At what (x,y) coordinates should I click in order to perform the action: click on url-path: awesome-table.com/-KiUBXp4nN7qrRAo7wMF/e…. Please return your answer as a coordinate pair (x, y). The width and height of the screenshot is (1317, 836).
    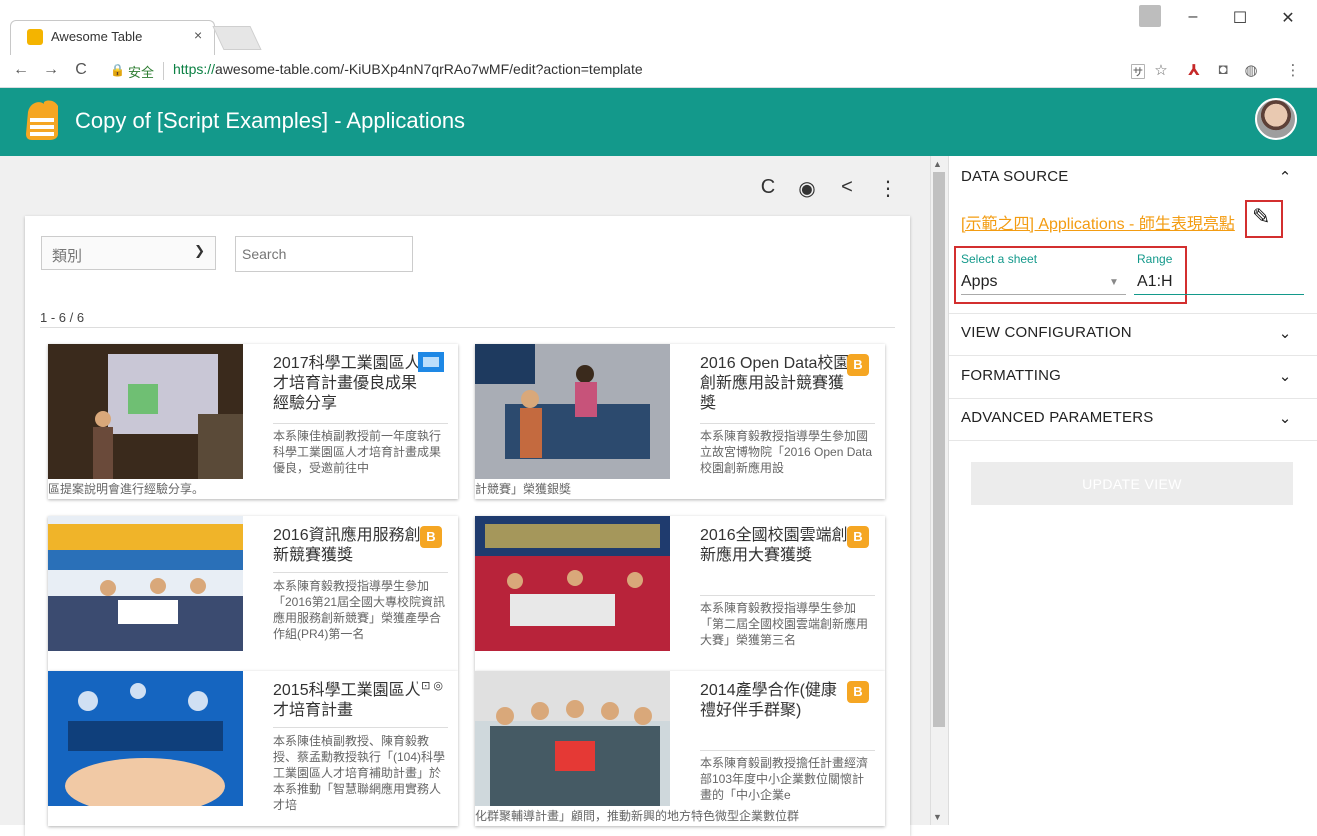
    Looking at the image, I should click on (429, 69).